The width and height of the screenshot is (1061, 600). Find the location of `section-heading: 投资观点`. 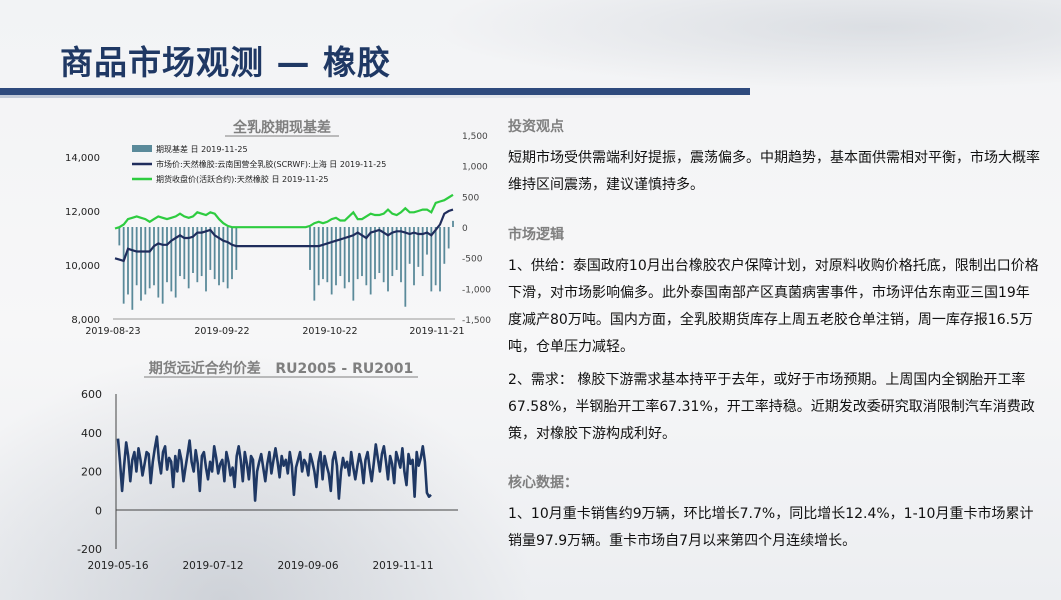

section-heading: 投资观点 is located at coordinates (536, 127).